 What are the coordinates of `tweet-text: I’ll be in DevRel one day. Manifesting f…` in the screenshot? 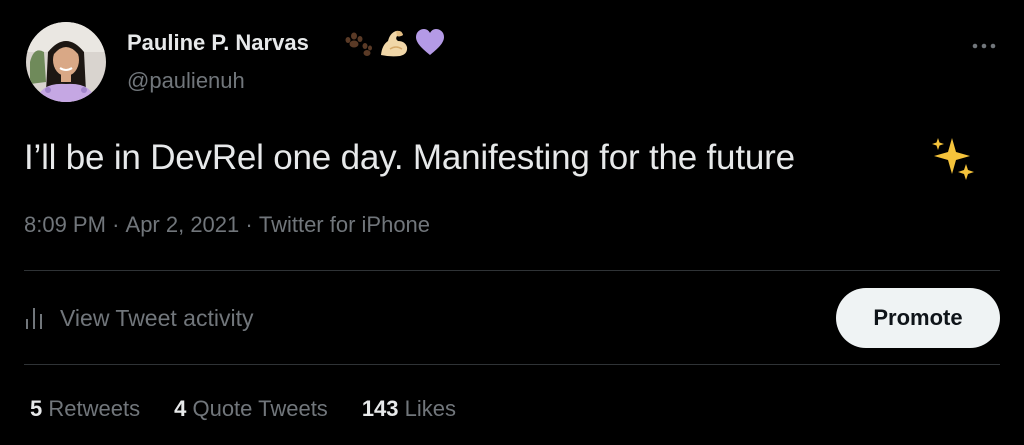 It's located at (409, 157).